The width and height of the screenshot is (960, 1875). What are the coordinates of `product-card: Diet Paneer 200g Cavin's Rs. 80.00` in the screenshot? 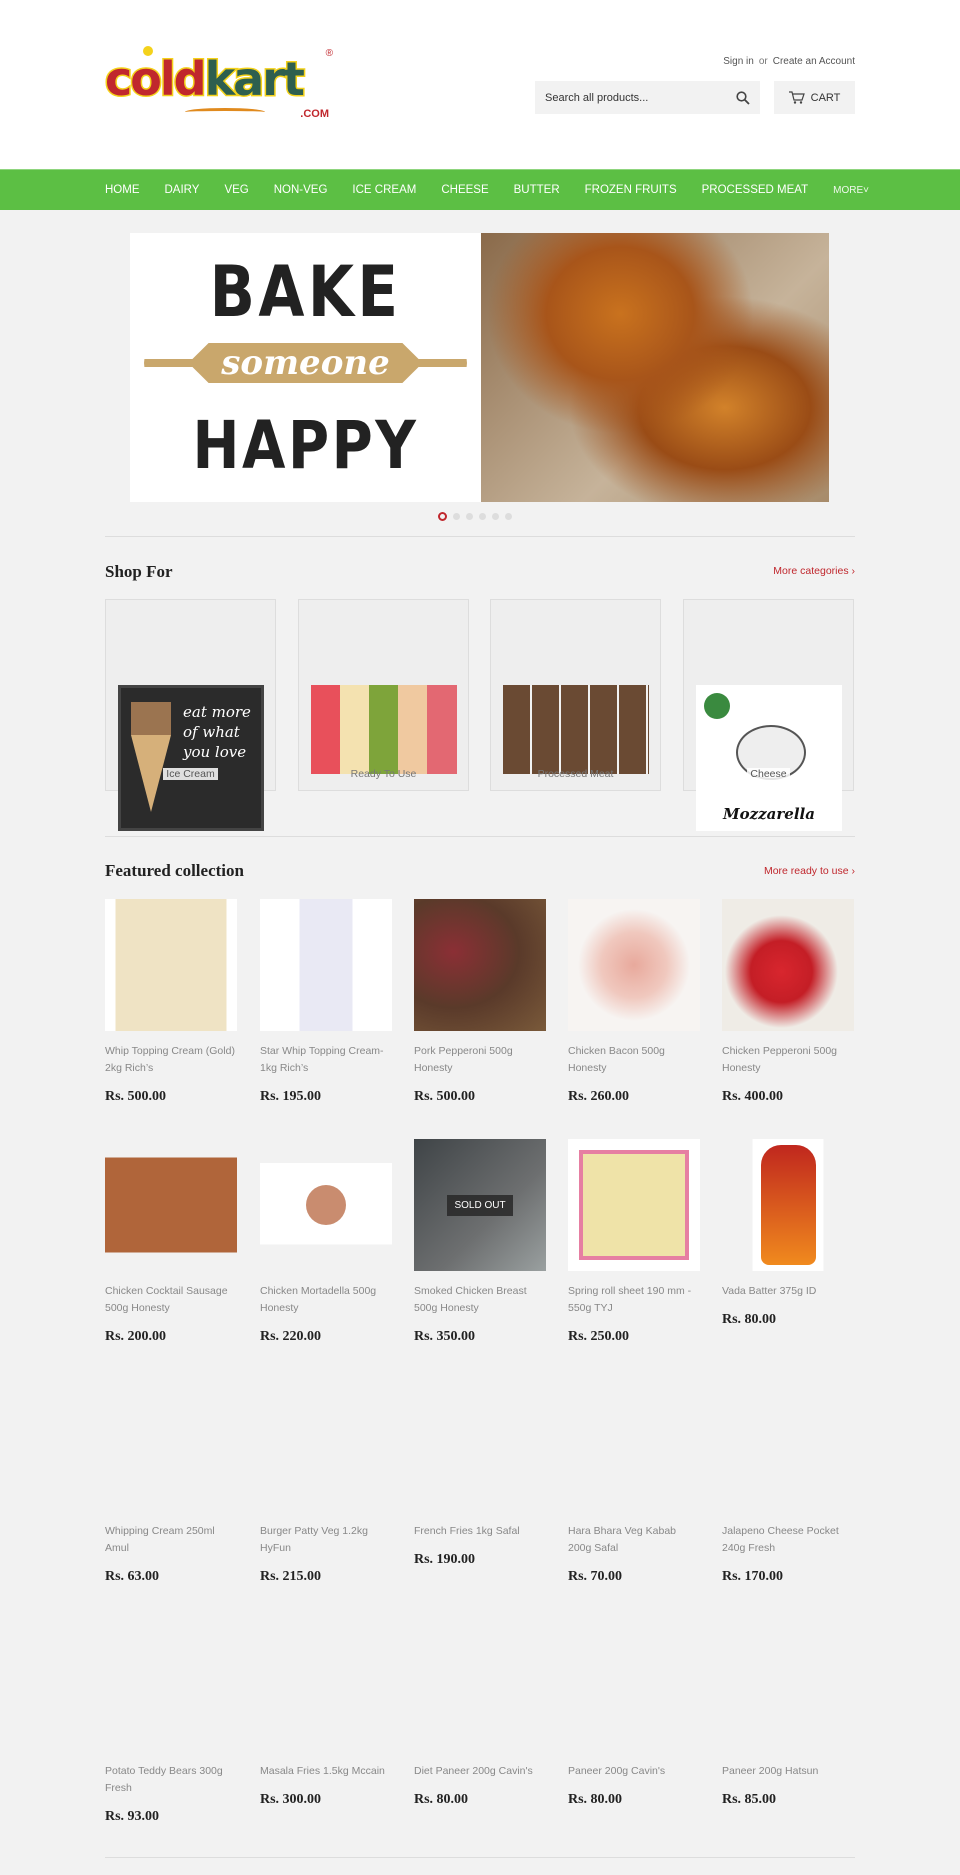 It's located at (480, 1713).